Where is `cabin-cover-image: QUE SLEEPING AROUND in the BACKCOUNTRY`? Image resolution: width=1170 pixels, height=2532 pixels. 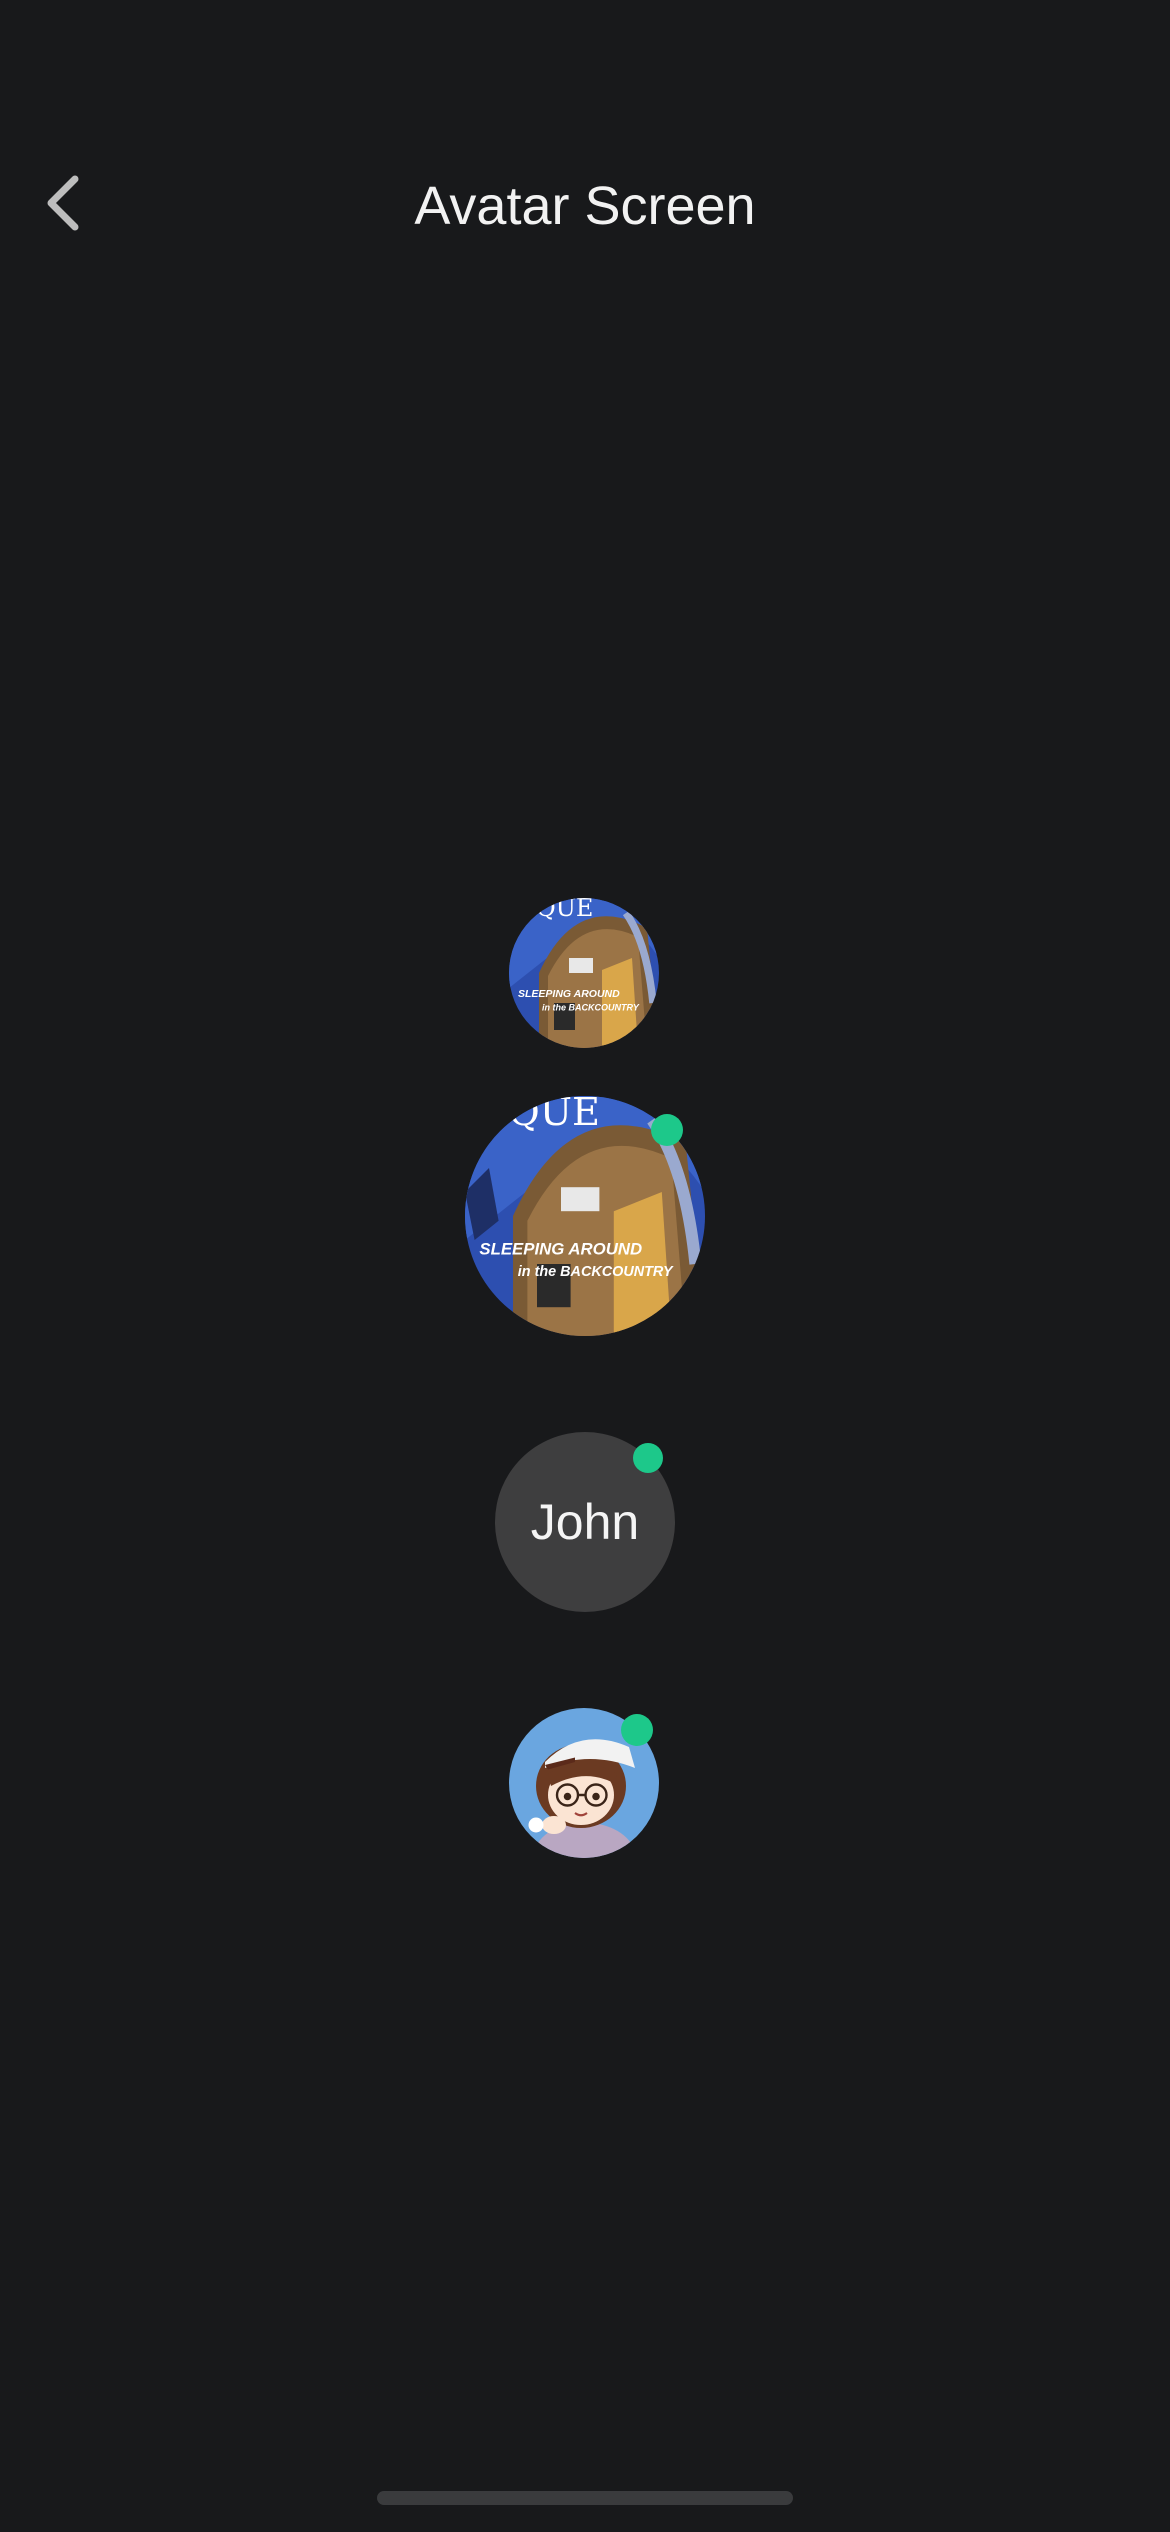
cabin-cover-image: QUE SLEEPING AROUND in the BACKCOUNTRY is located at coordinates (584, 973).